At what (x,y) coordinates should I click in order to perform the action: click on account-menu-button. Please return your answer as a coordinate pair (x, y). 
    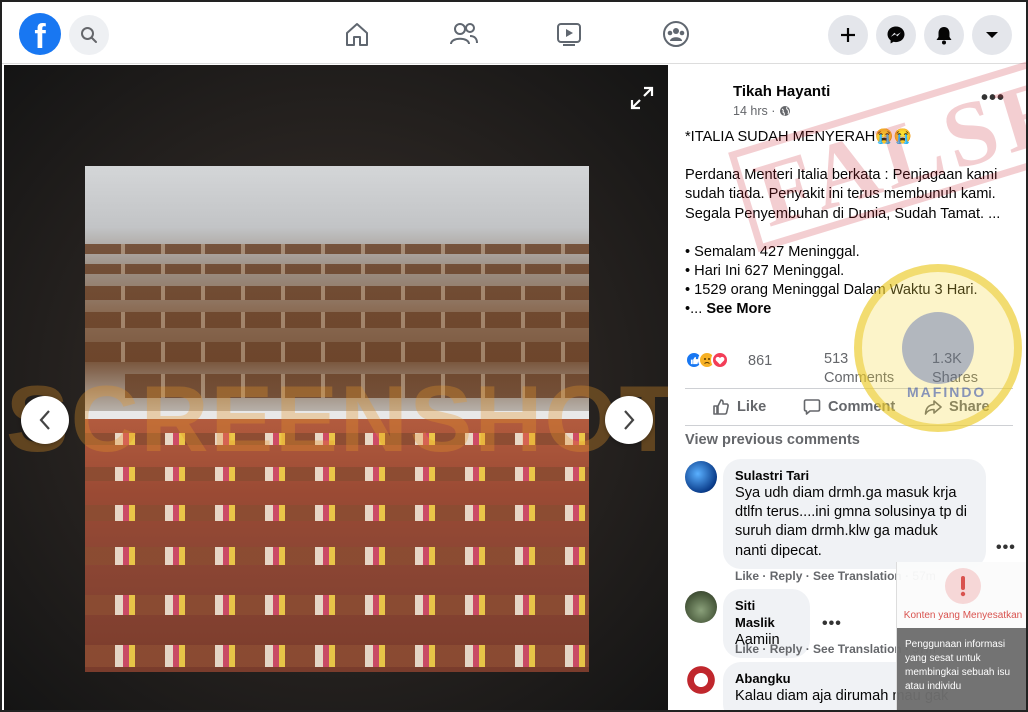
    Looking at the image, I should click on (992, 35).